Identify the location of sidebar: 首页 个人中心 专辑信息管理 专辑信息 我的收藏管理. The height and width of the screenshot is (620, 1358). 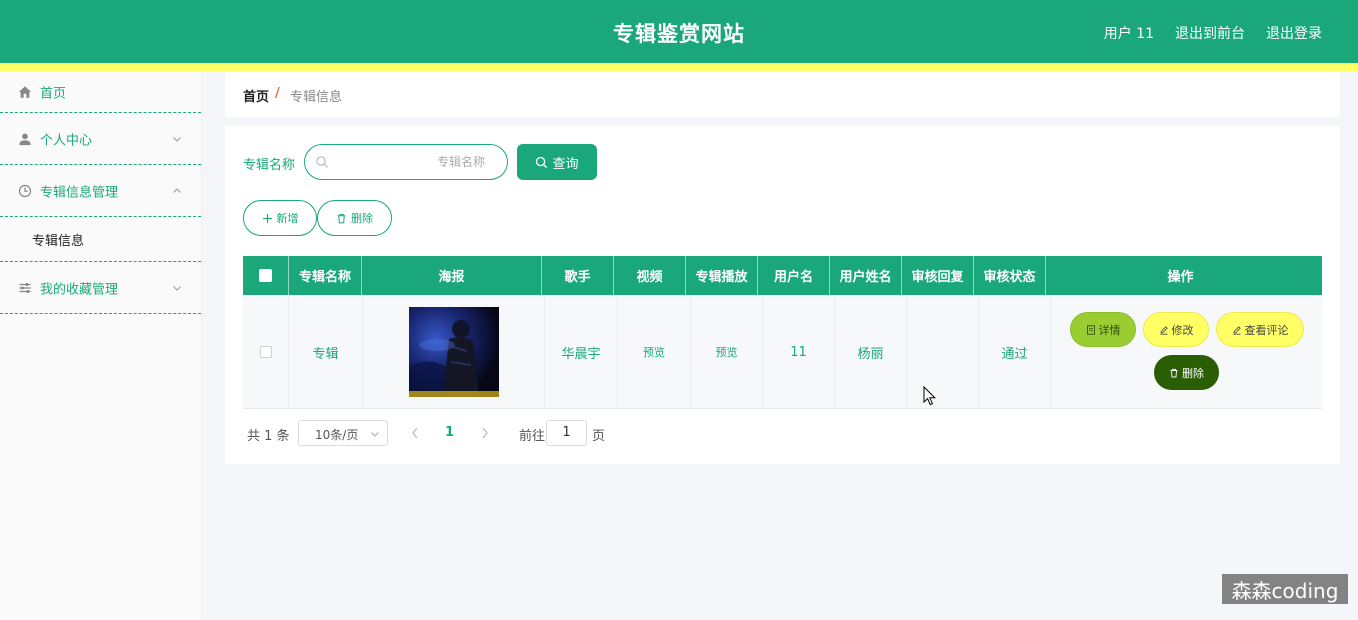
(101, 345).